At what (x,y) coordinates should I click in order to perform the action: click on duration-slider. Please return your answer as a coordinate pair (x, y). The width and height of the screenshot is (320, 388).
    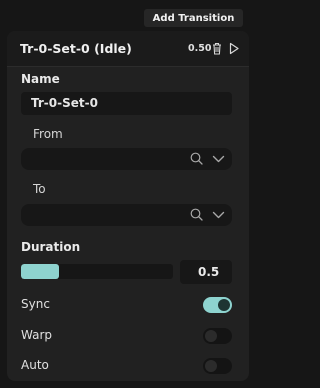
    Looking at the image, I should click on (97, 271).